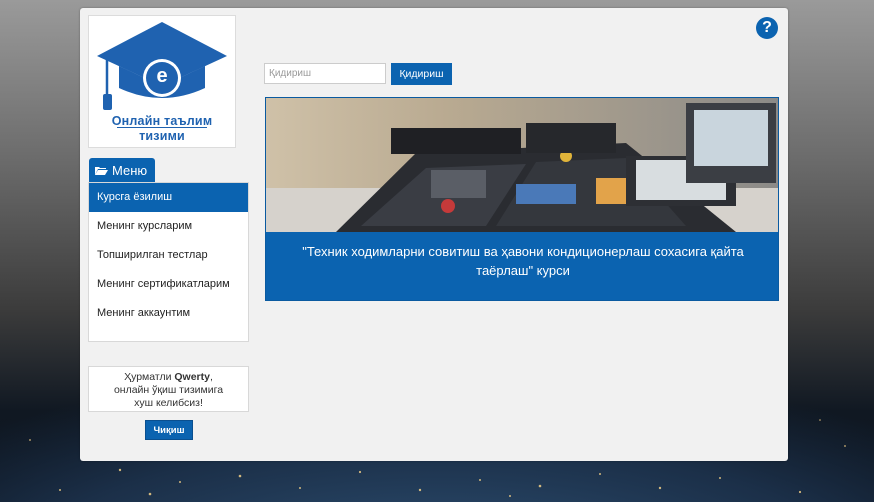  I want to click on welcome-line1: Ҳурматли Qwerty,, so click(168, 377).